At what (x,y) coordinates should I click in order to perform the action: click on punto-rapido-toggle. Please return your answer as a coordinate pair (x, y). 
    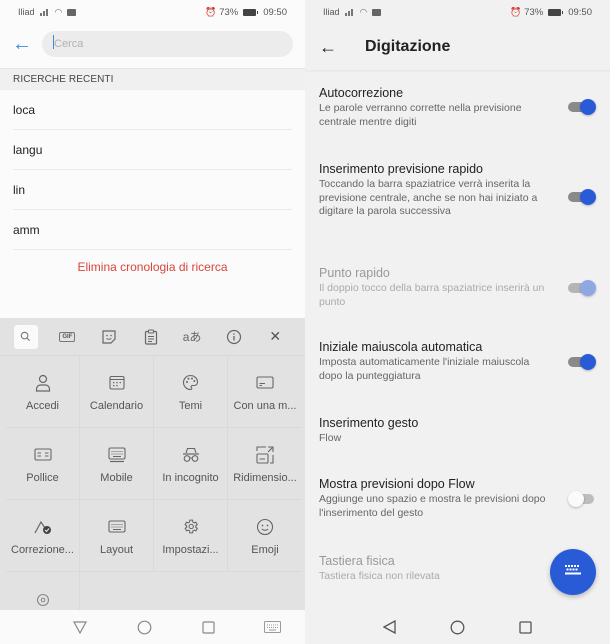
    Looking at the image, I should click on (582, 288).